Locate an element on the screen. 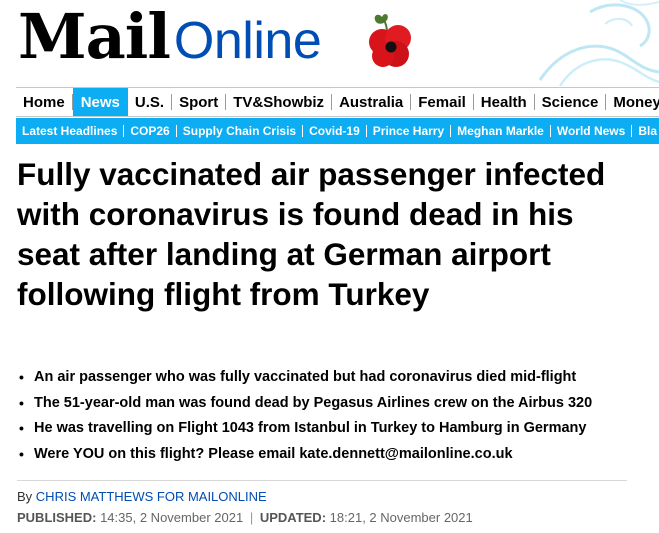 The height and width of the screenshot is (533, 659). nav-item-australia: Australia is located at coordinates (372, 102).